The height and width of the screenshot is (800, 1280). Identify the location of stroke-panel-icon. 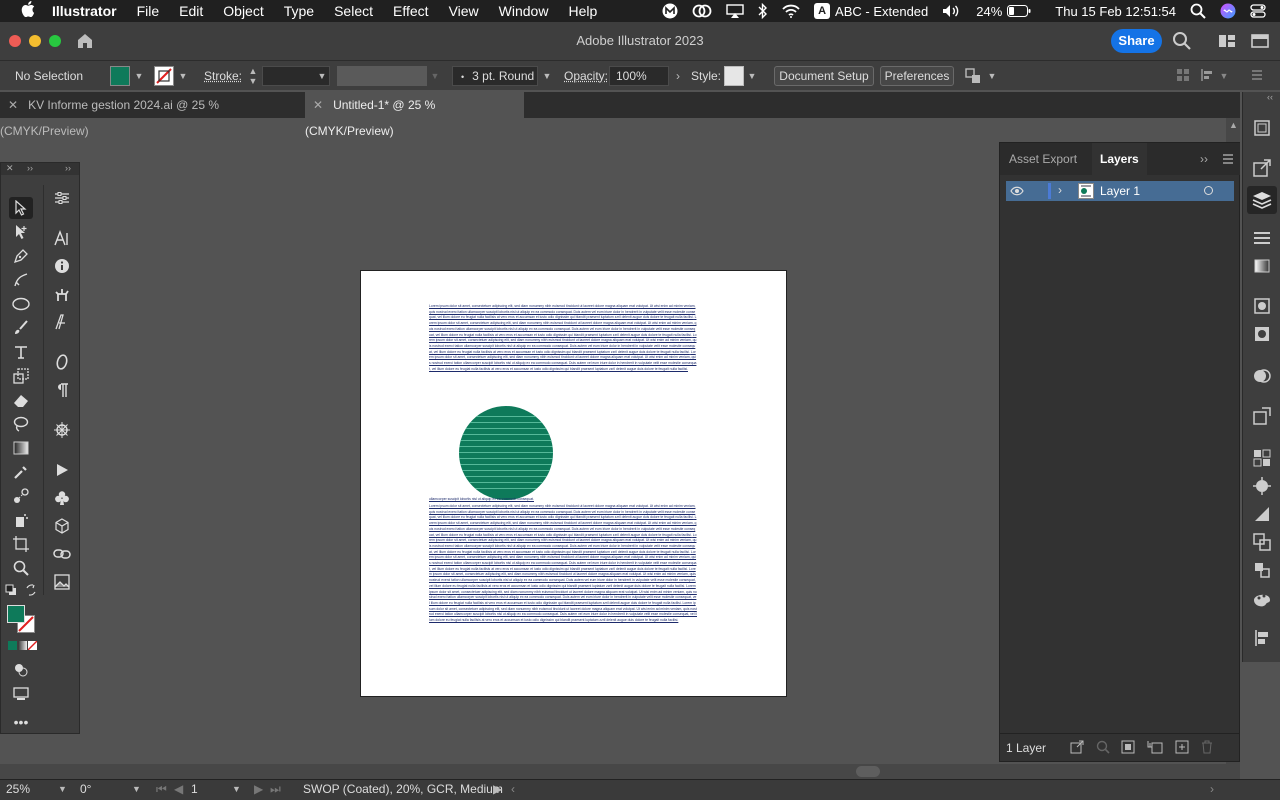
(1262, 238).